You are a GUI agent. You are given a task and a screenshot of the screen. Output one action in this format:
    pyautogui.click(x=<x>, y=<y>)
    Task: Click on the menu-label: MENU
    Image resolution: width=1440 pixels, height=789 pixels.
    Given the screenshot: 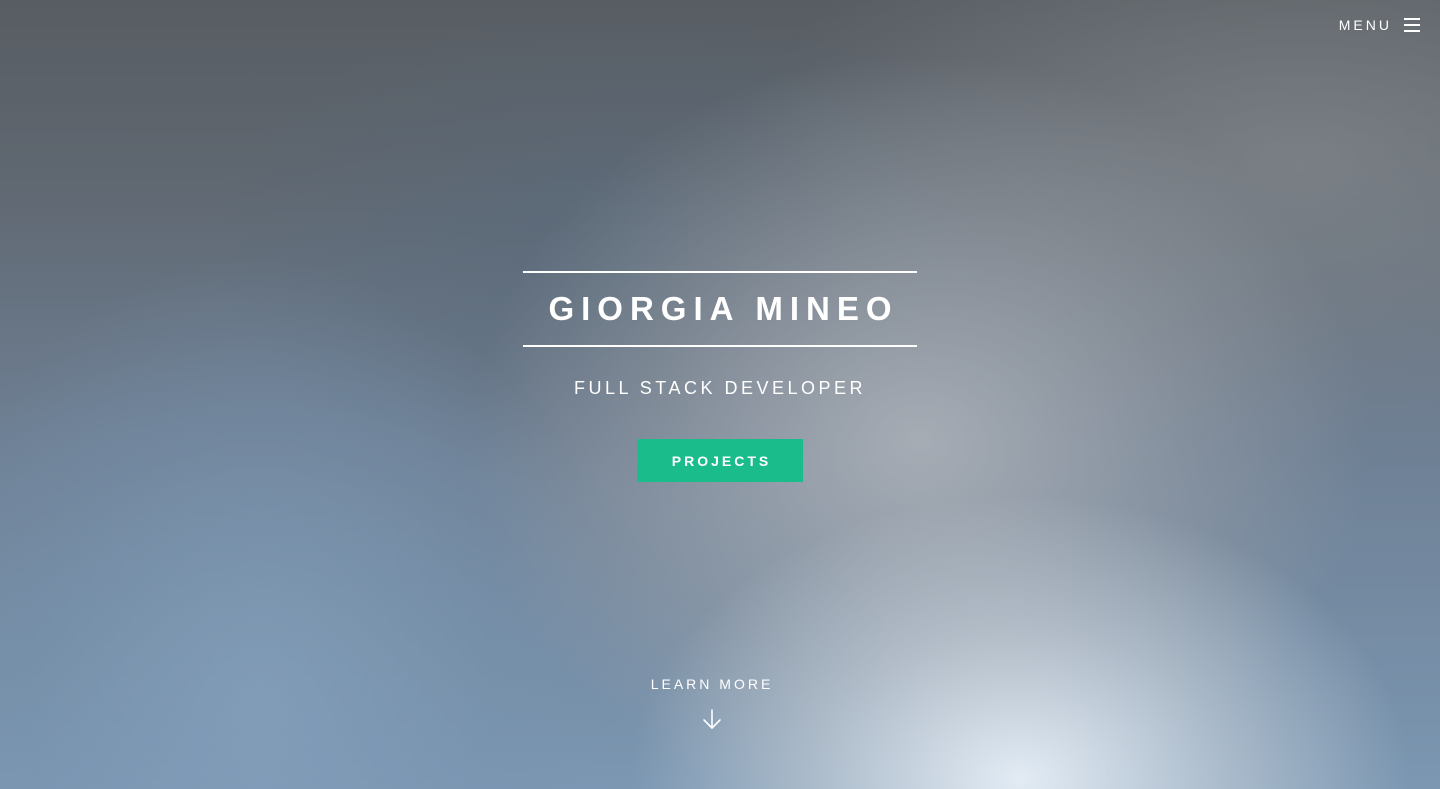 What is the action you would take?
    pyautogui.click(x=1365, y=25)
    